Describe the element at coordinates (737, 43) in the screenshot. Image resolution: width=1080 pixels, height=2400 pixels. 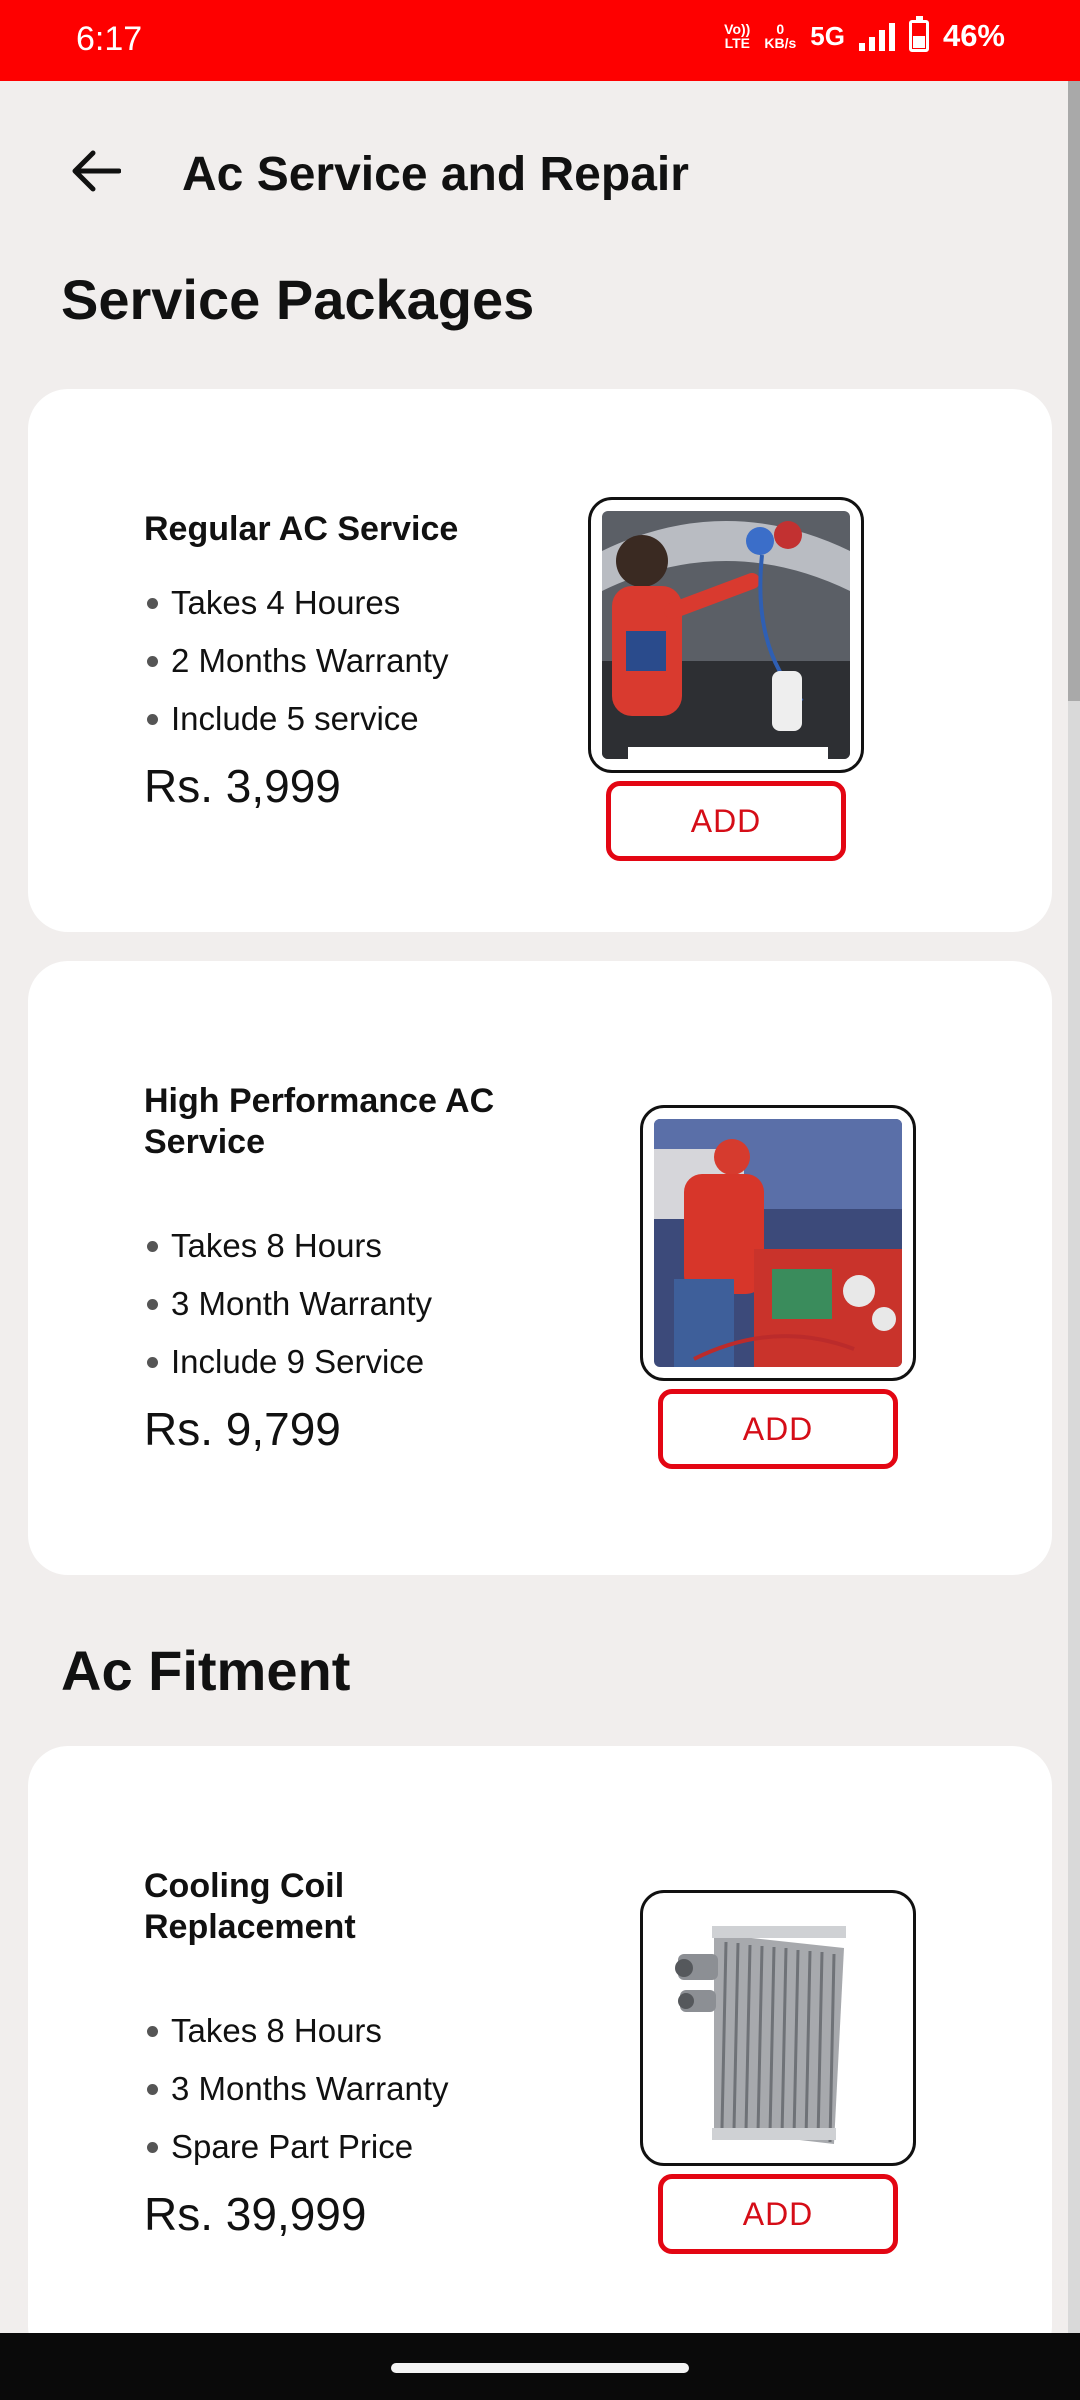
I see `lte-label: LTE` at that location.